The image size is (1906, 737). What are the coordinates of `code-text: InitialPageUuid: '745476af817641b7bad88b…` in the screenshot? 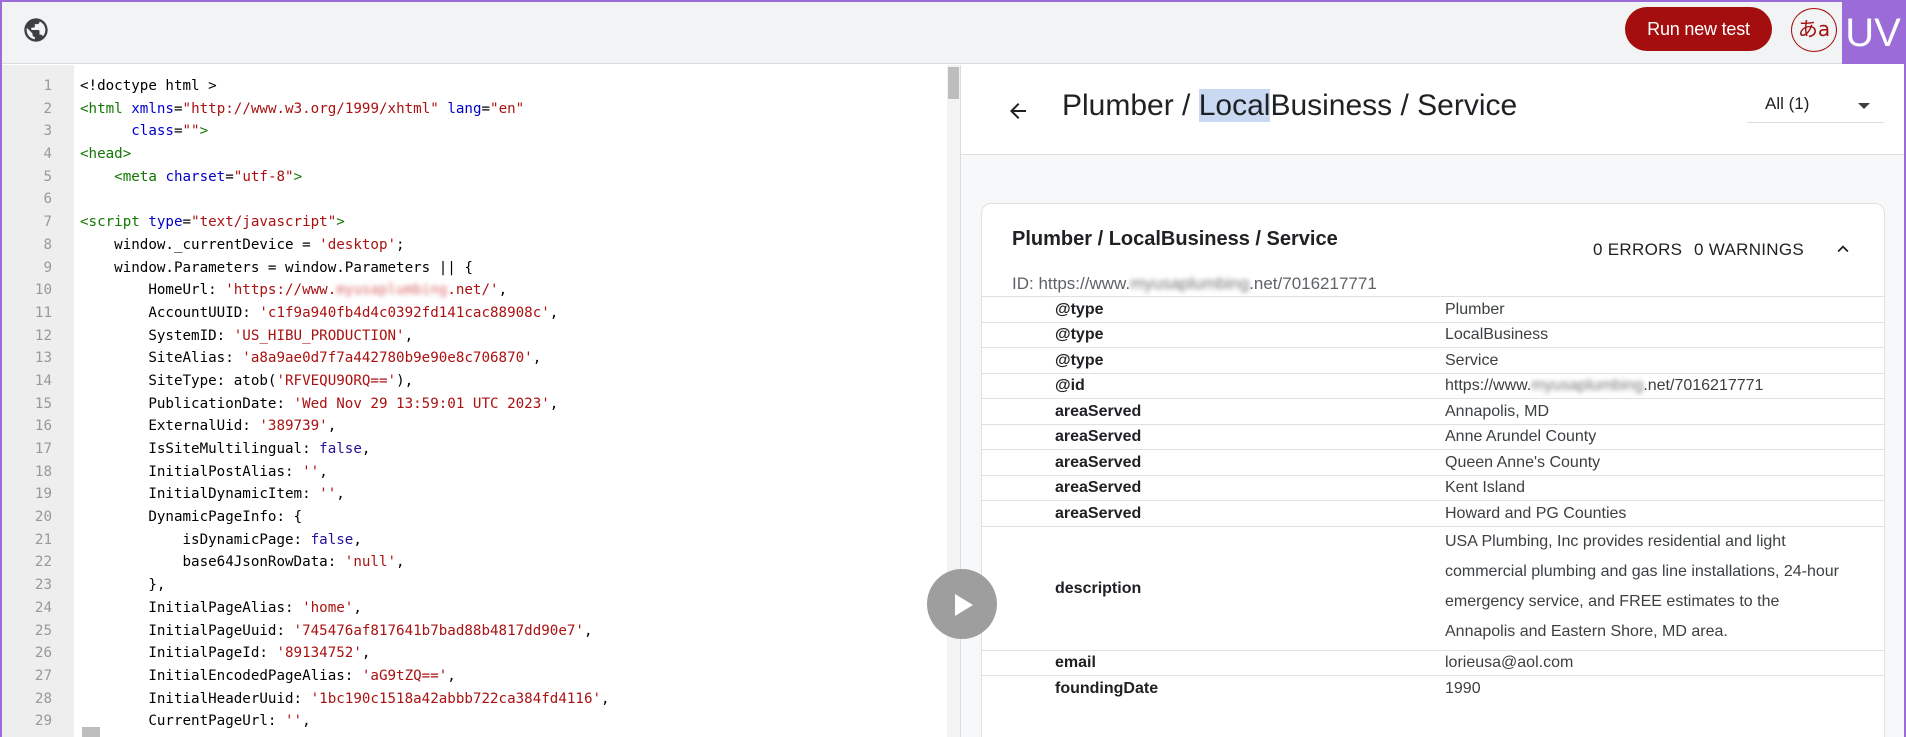 It's located at (336, 630).